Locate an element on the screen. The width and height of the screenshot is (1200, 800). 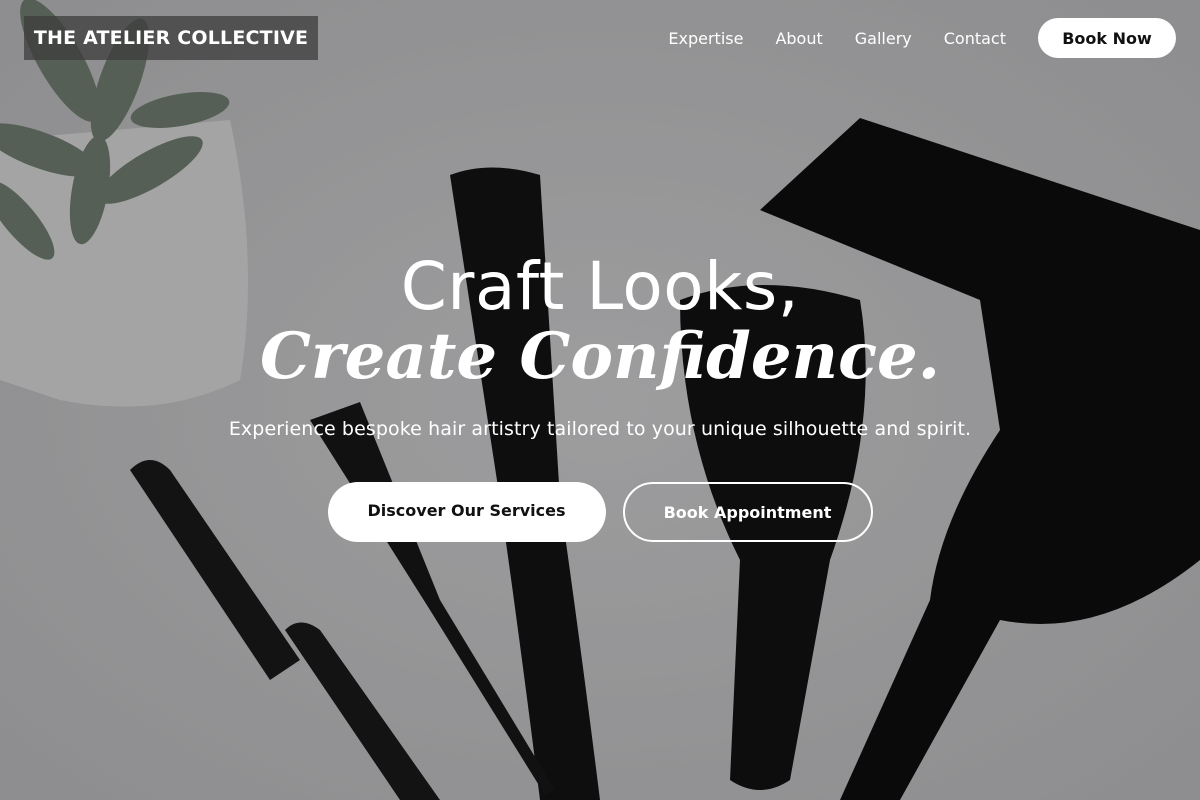
nav-link-contact: Contact is located at coordinates (975, 38).